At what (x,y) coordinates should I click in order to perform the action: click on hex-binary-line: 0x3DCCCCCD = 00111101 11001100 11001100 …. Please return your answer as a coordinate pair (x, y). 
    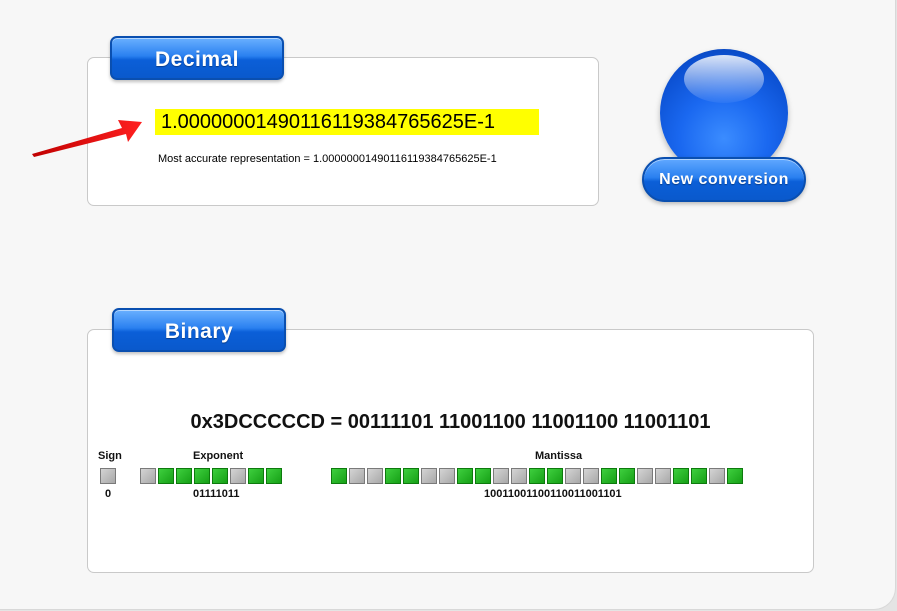
    Looking at the image, I should click on (450, 422).